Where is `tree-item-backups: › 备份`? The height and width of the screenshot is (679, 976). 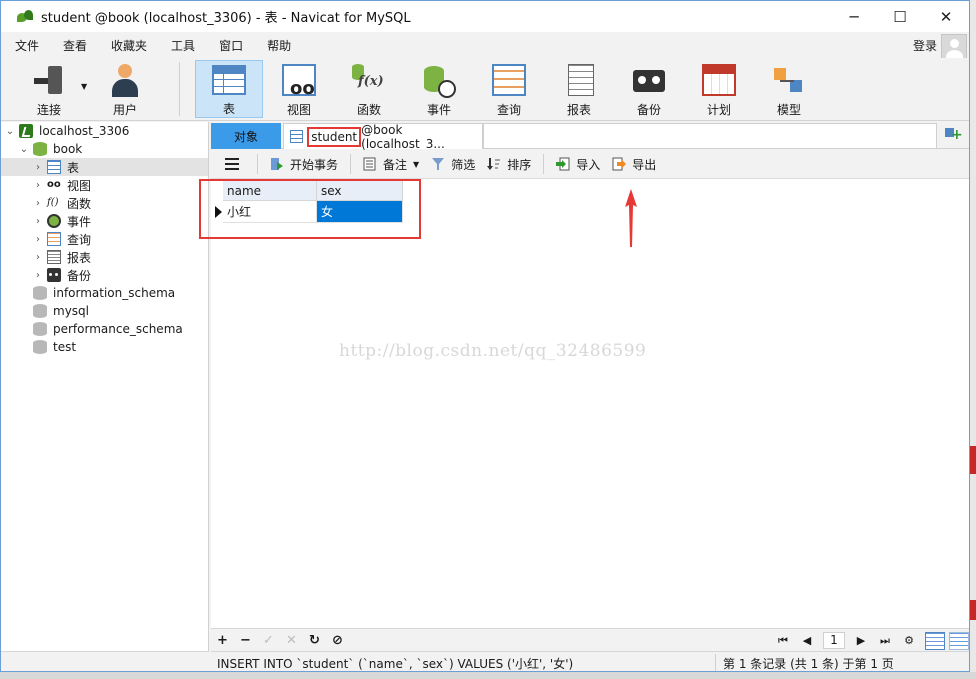 tree-item-backups: › 备份 is located at coordinates (104, 275).